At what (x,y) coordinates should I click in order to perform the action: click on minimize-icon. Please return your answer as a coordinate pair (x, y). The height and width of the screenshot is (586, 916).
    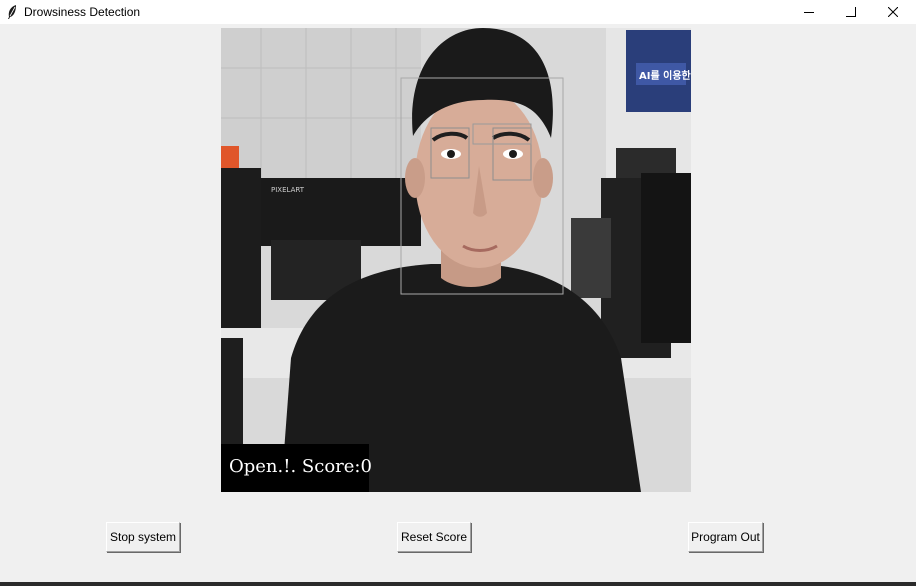
    Looking at the image, I should click on (809, 12).